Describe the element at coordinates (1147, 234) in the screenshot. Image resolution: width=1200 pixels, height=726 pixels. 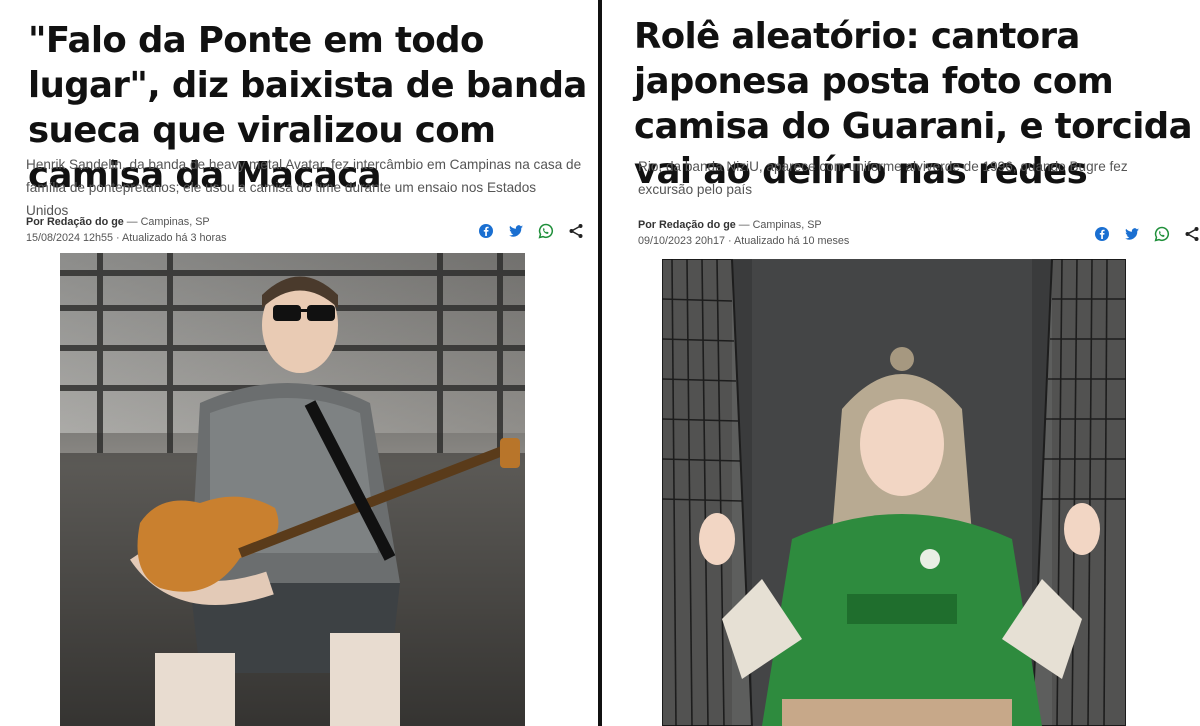
I see `right-share-bar` at that location.